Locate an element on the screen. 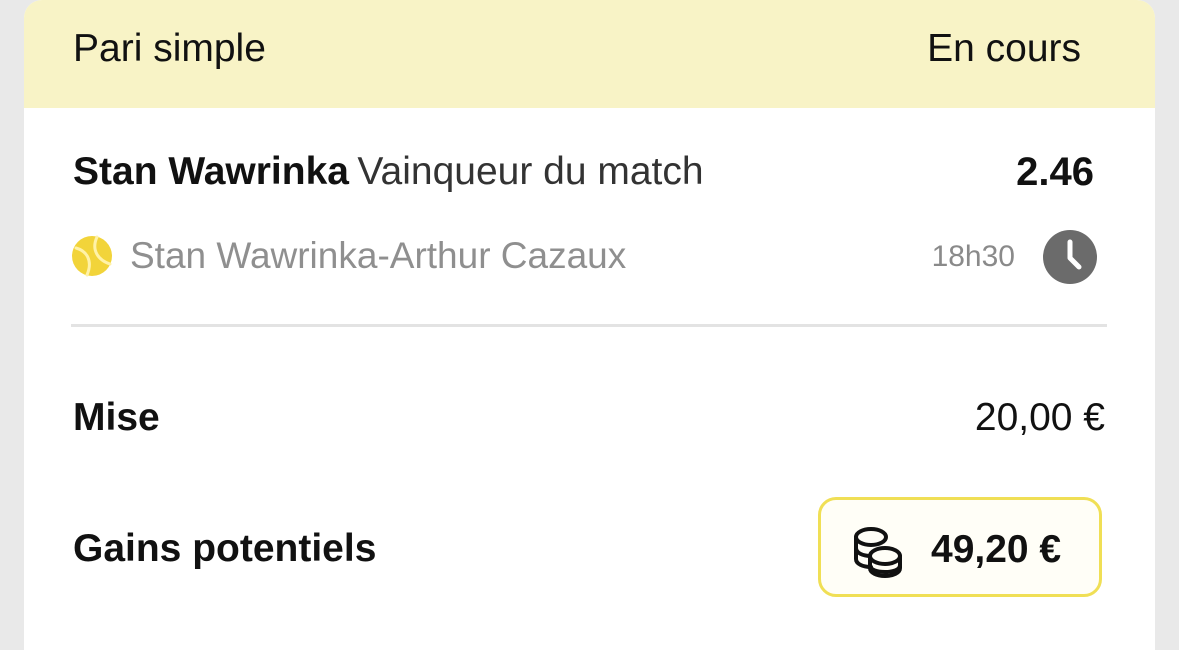  selection-odds: 2.46 is located at coordinates (1055, 172).